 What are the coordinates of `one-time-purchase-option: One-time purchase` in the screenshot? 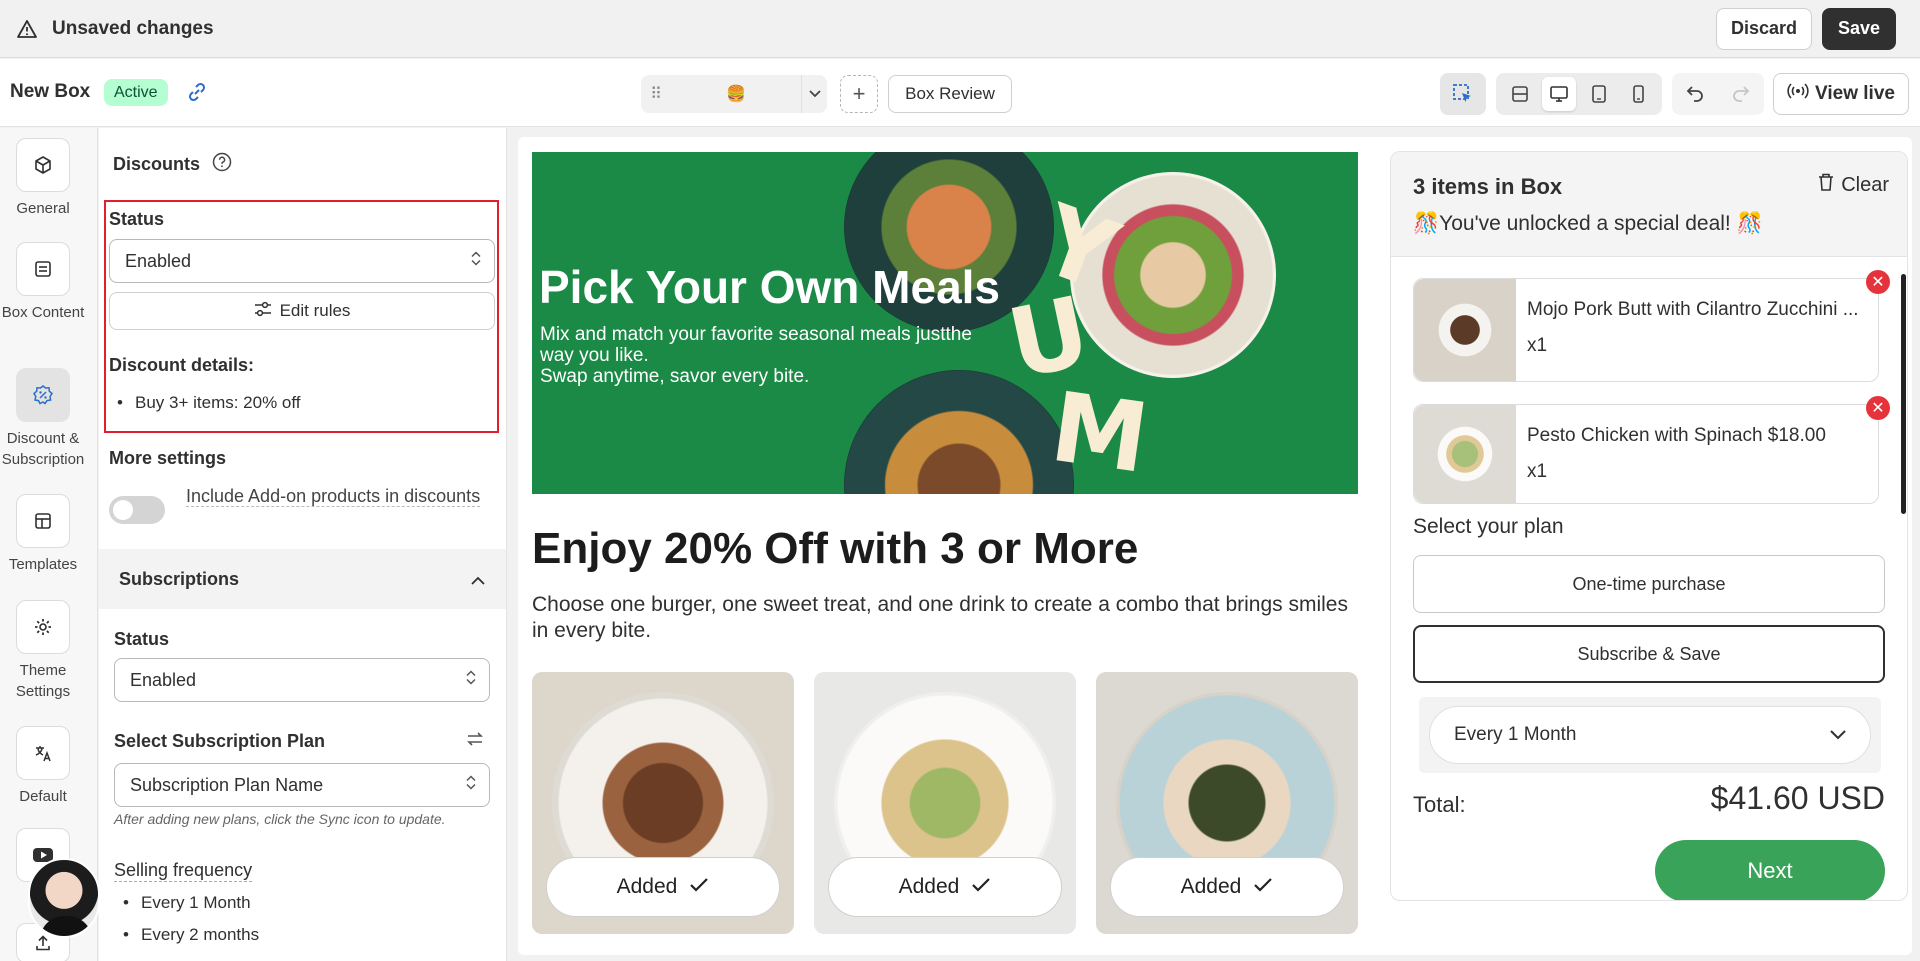 It's located at (1649, 584).